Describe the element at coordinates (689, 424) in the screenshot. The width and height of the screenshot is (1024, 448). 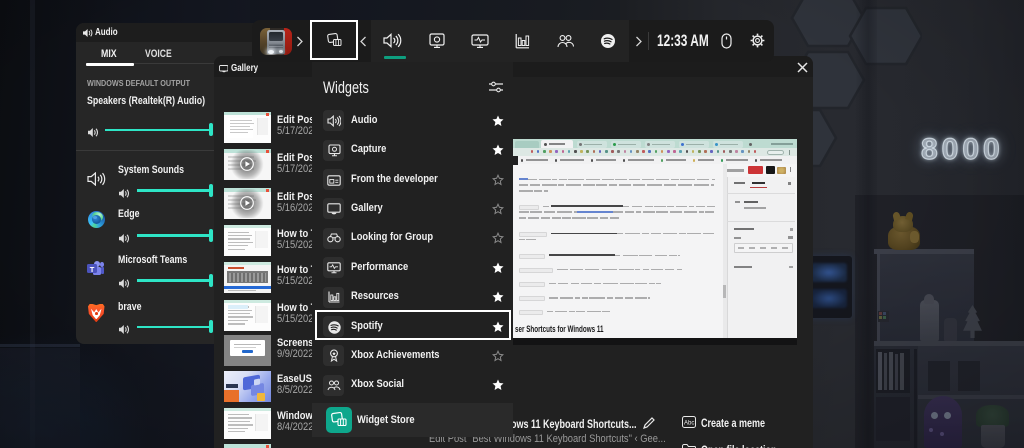
I see `svg-text: Abc` at that location.